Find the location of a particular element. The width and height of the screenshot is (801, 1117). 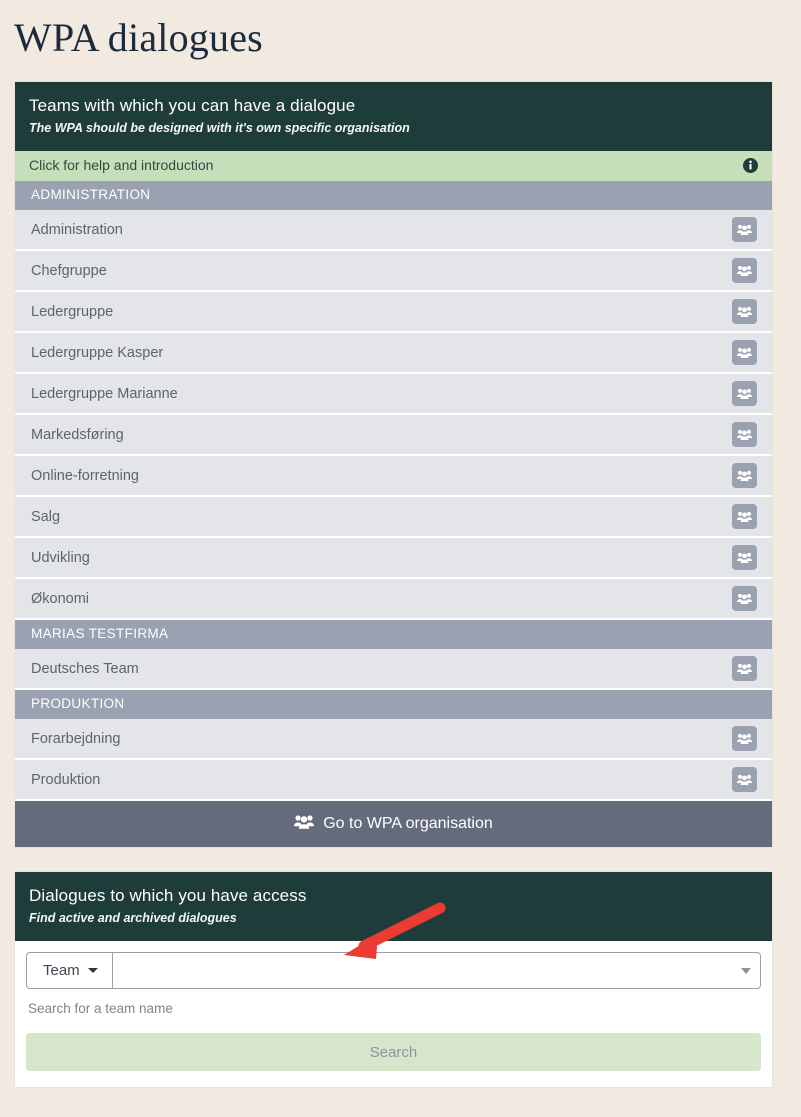

team-search-input is located at coordinates (436, 970).